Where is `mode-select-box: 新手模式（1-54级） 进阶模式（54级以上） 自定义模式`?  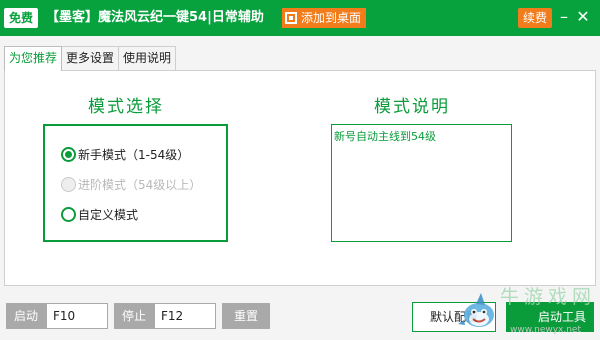 mode-select-box: 新手模式（1-54级） 进阶模式（54级以上） 自定义模式 is located at coordinates (135, 183).